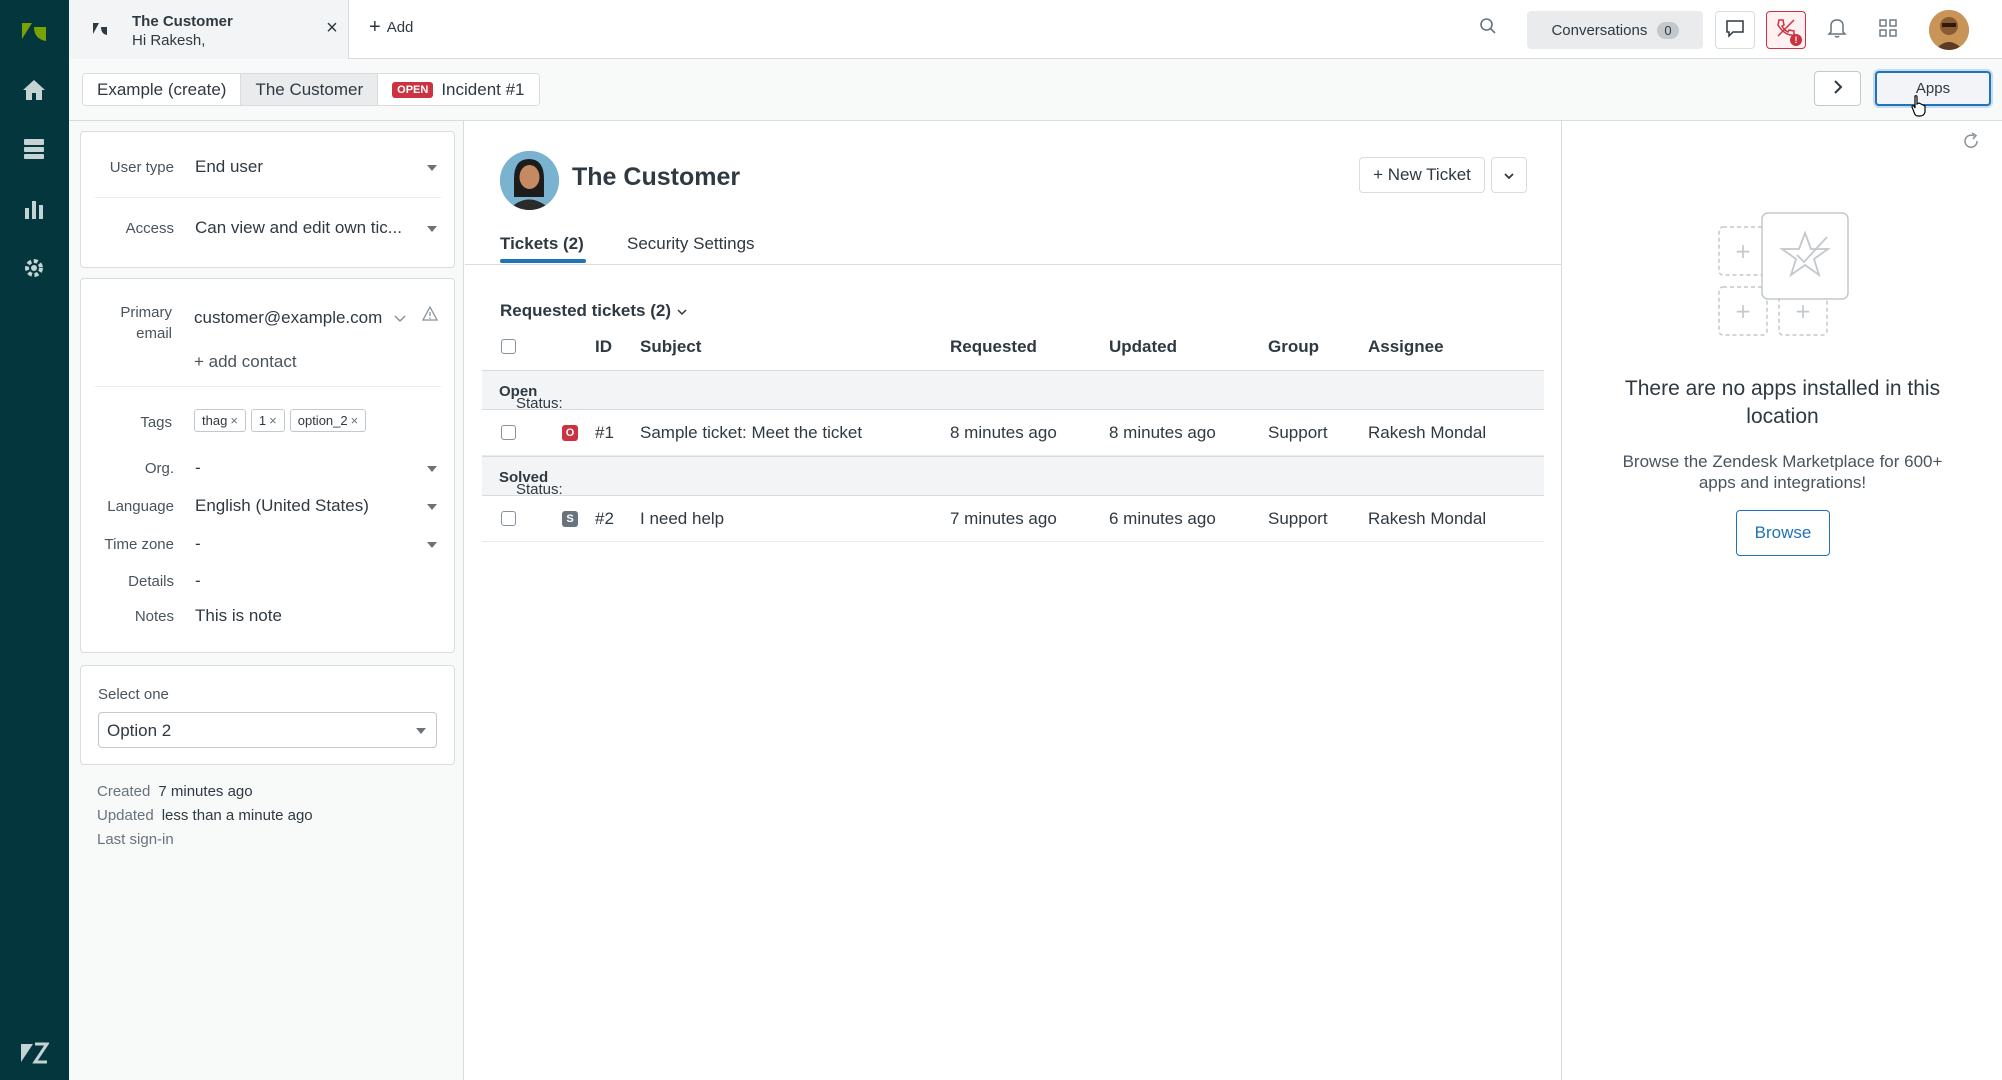 The height and width of the screenshot is (1080, 2002). I want to click on active-tab-indicator, so click(543, 261).